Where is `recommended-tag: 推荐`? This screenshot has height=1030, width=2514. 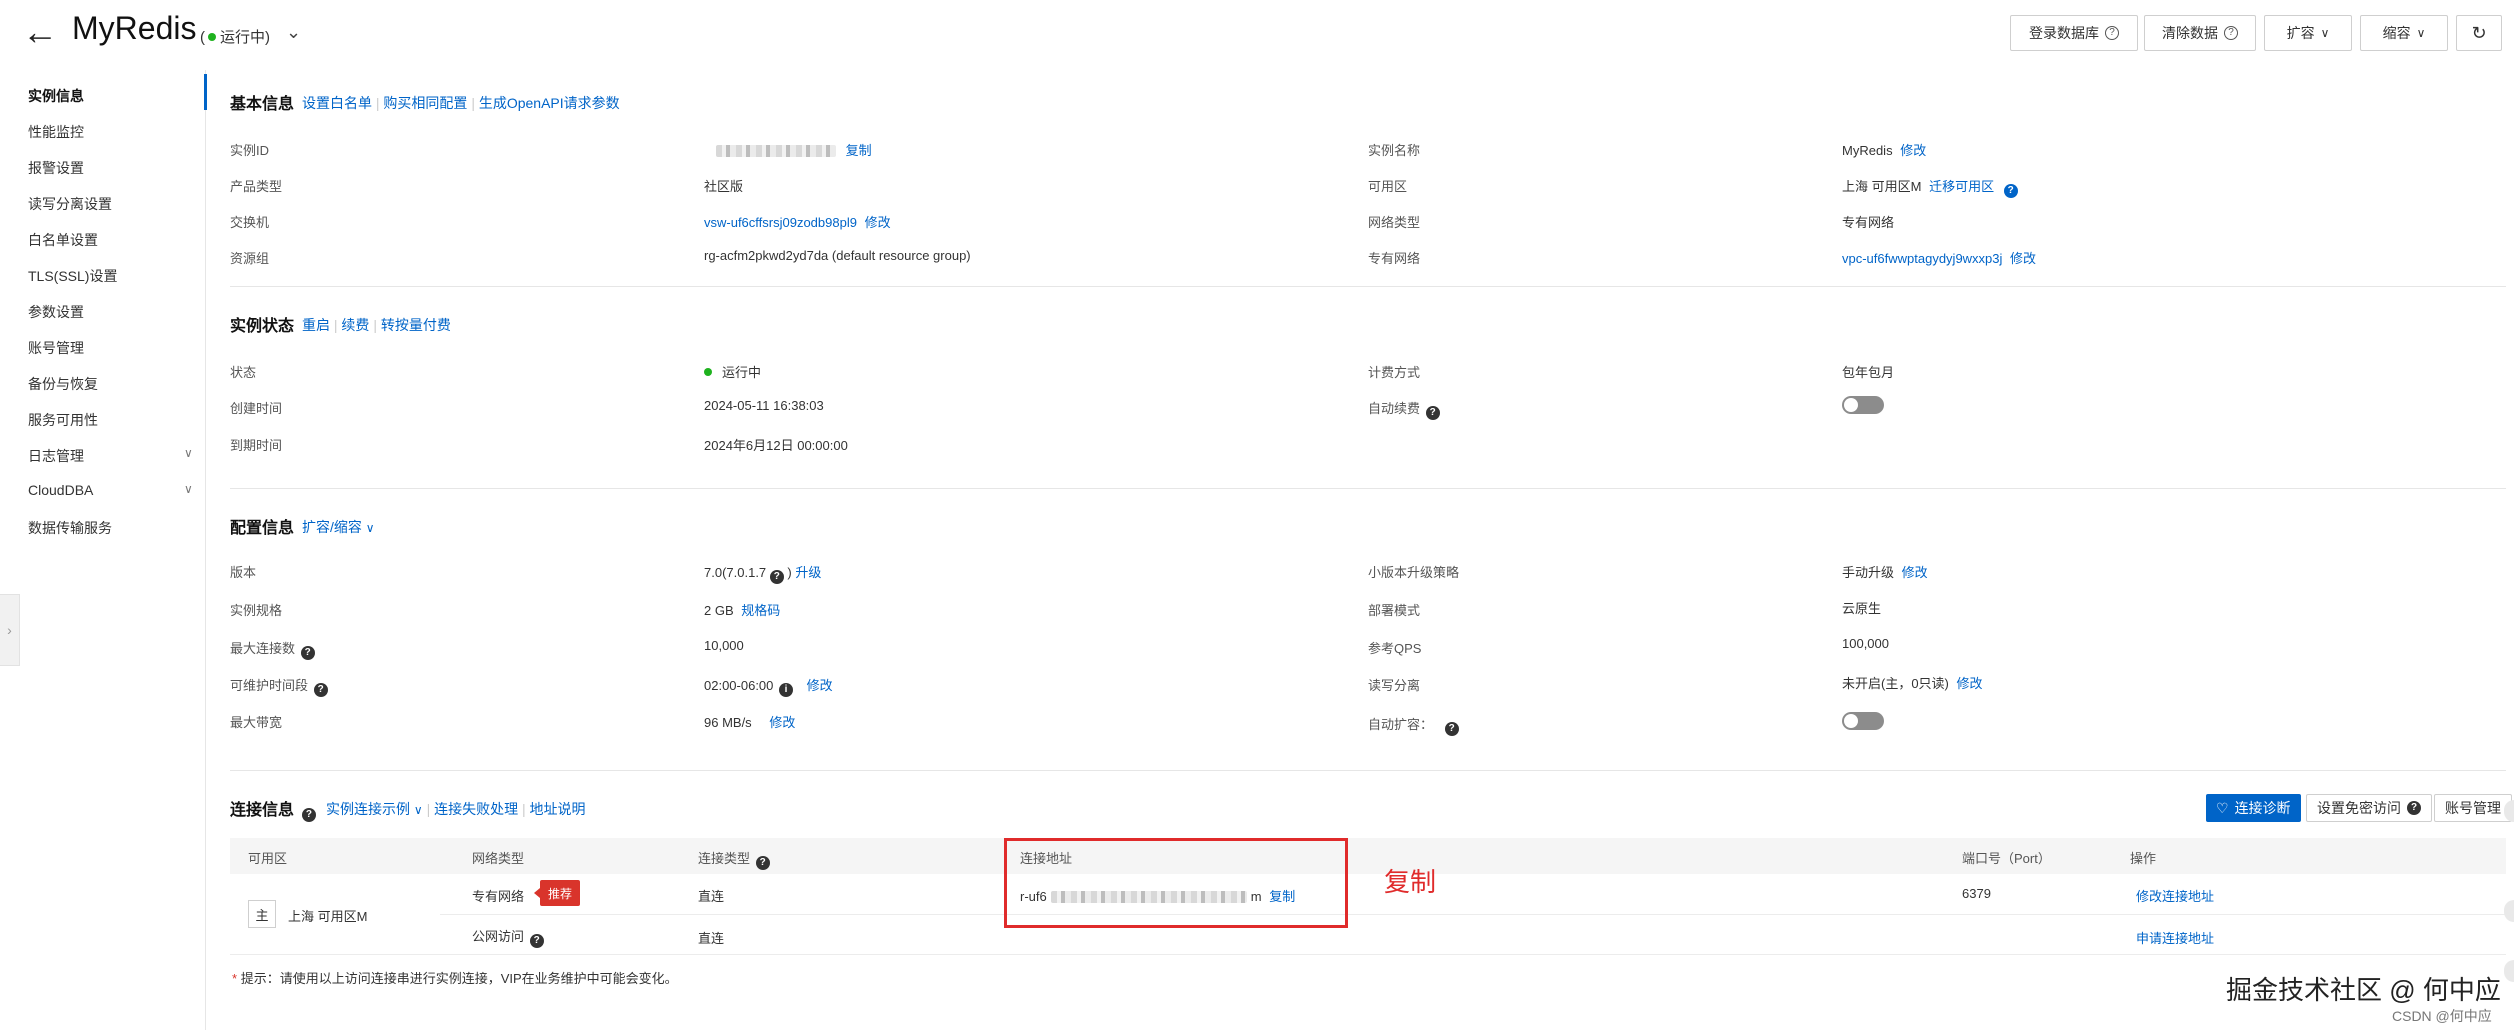
recommended-tag: 推荐 is located at coordinates (557, 893).